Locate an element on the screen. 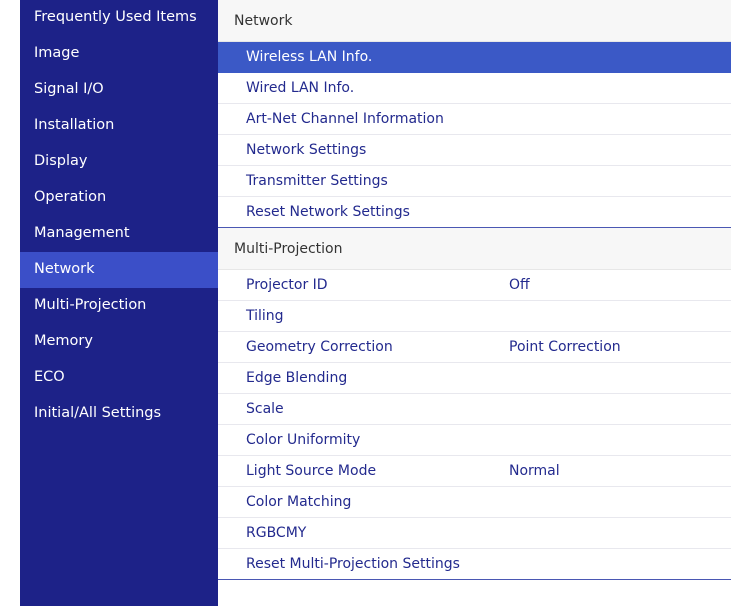 The height and width of the screenshot is (606, 731). sidebar-item-display: Display is located at coordinates (119, 162).